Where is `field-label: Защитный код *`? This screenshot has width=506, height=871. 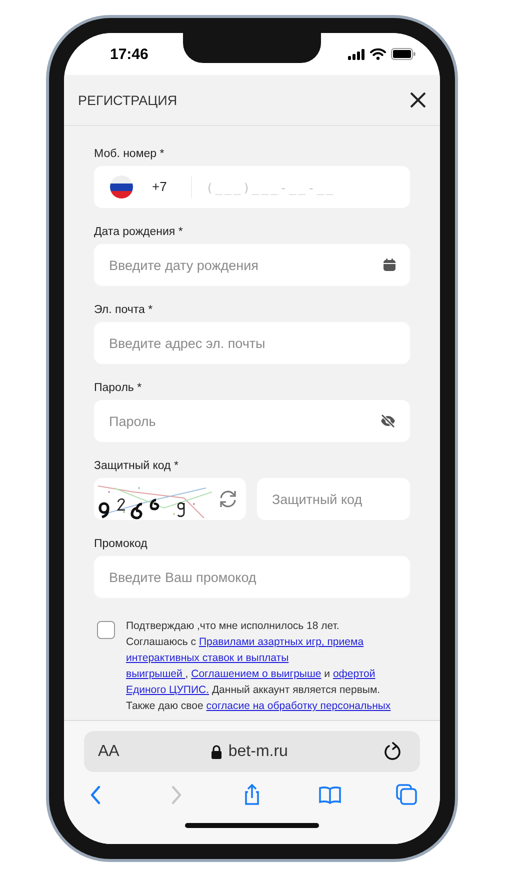
field-label: Защитный код * is located at coordinates (137, 466).